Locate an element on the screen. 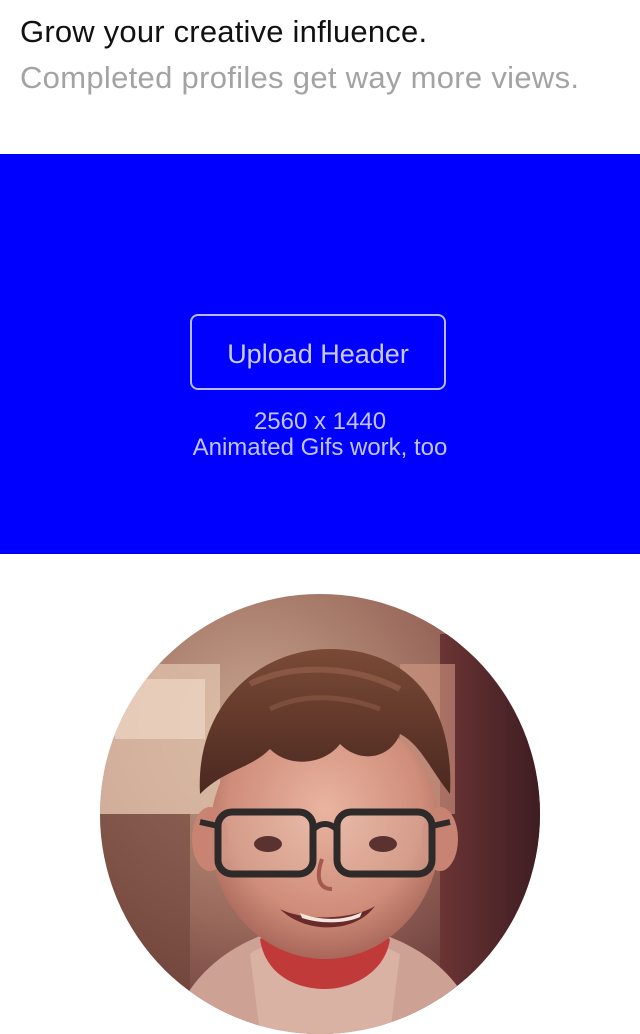 This screenshot has height=1034, width=640. header-hint: Animated Gifs work, too is located at coordinates (320, 447).